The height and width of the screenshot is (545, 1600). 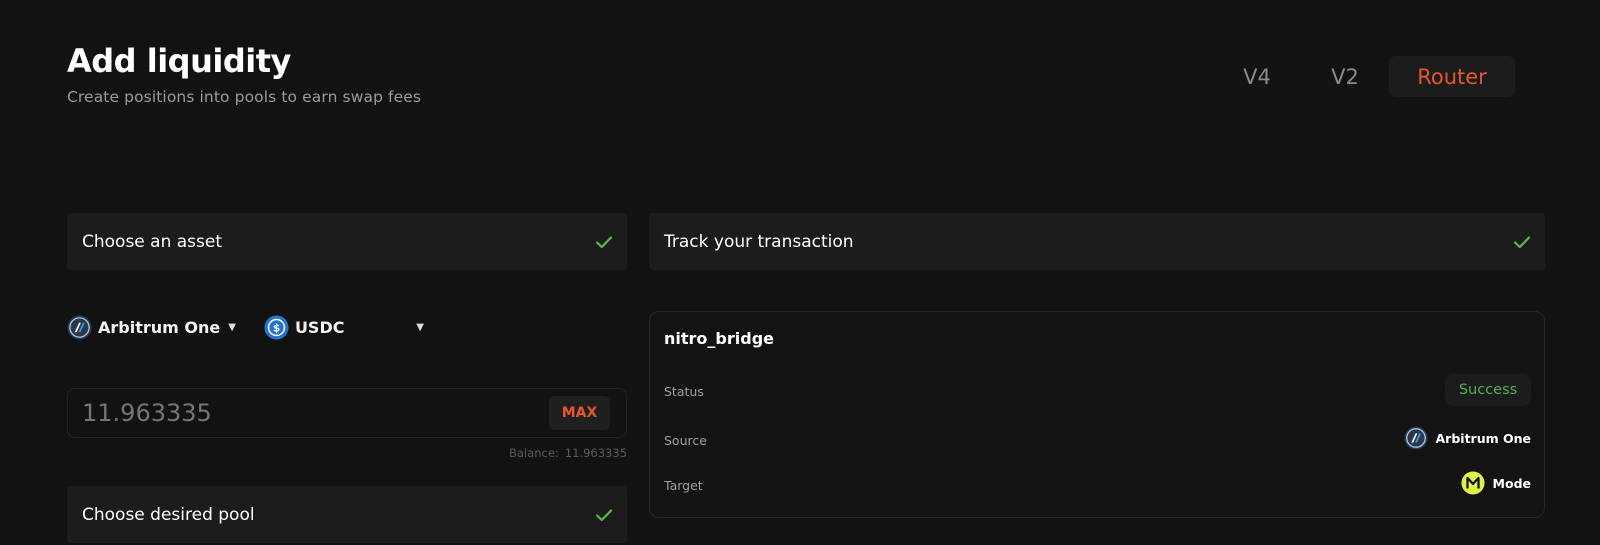 What do you see at coordinates (1452, 76) in the screenshot?
I see `tab-router: Router` at bounding box center [1452, 76].